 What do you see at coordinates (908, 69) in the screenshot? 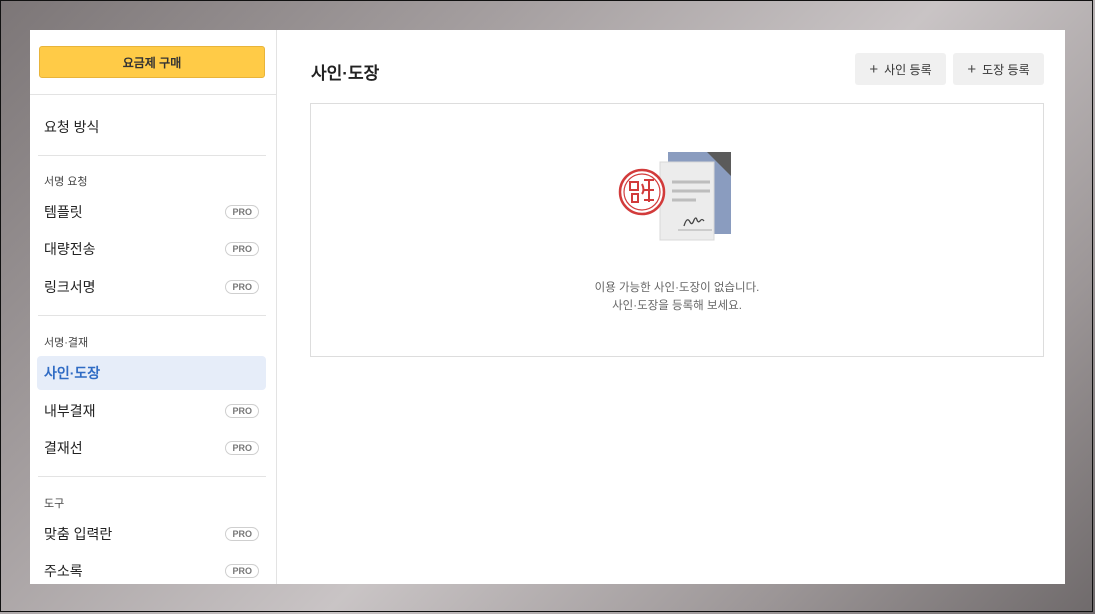
I see `add-sign-label: 사인 등록` at bounding box center [908, 69].